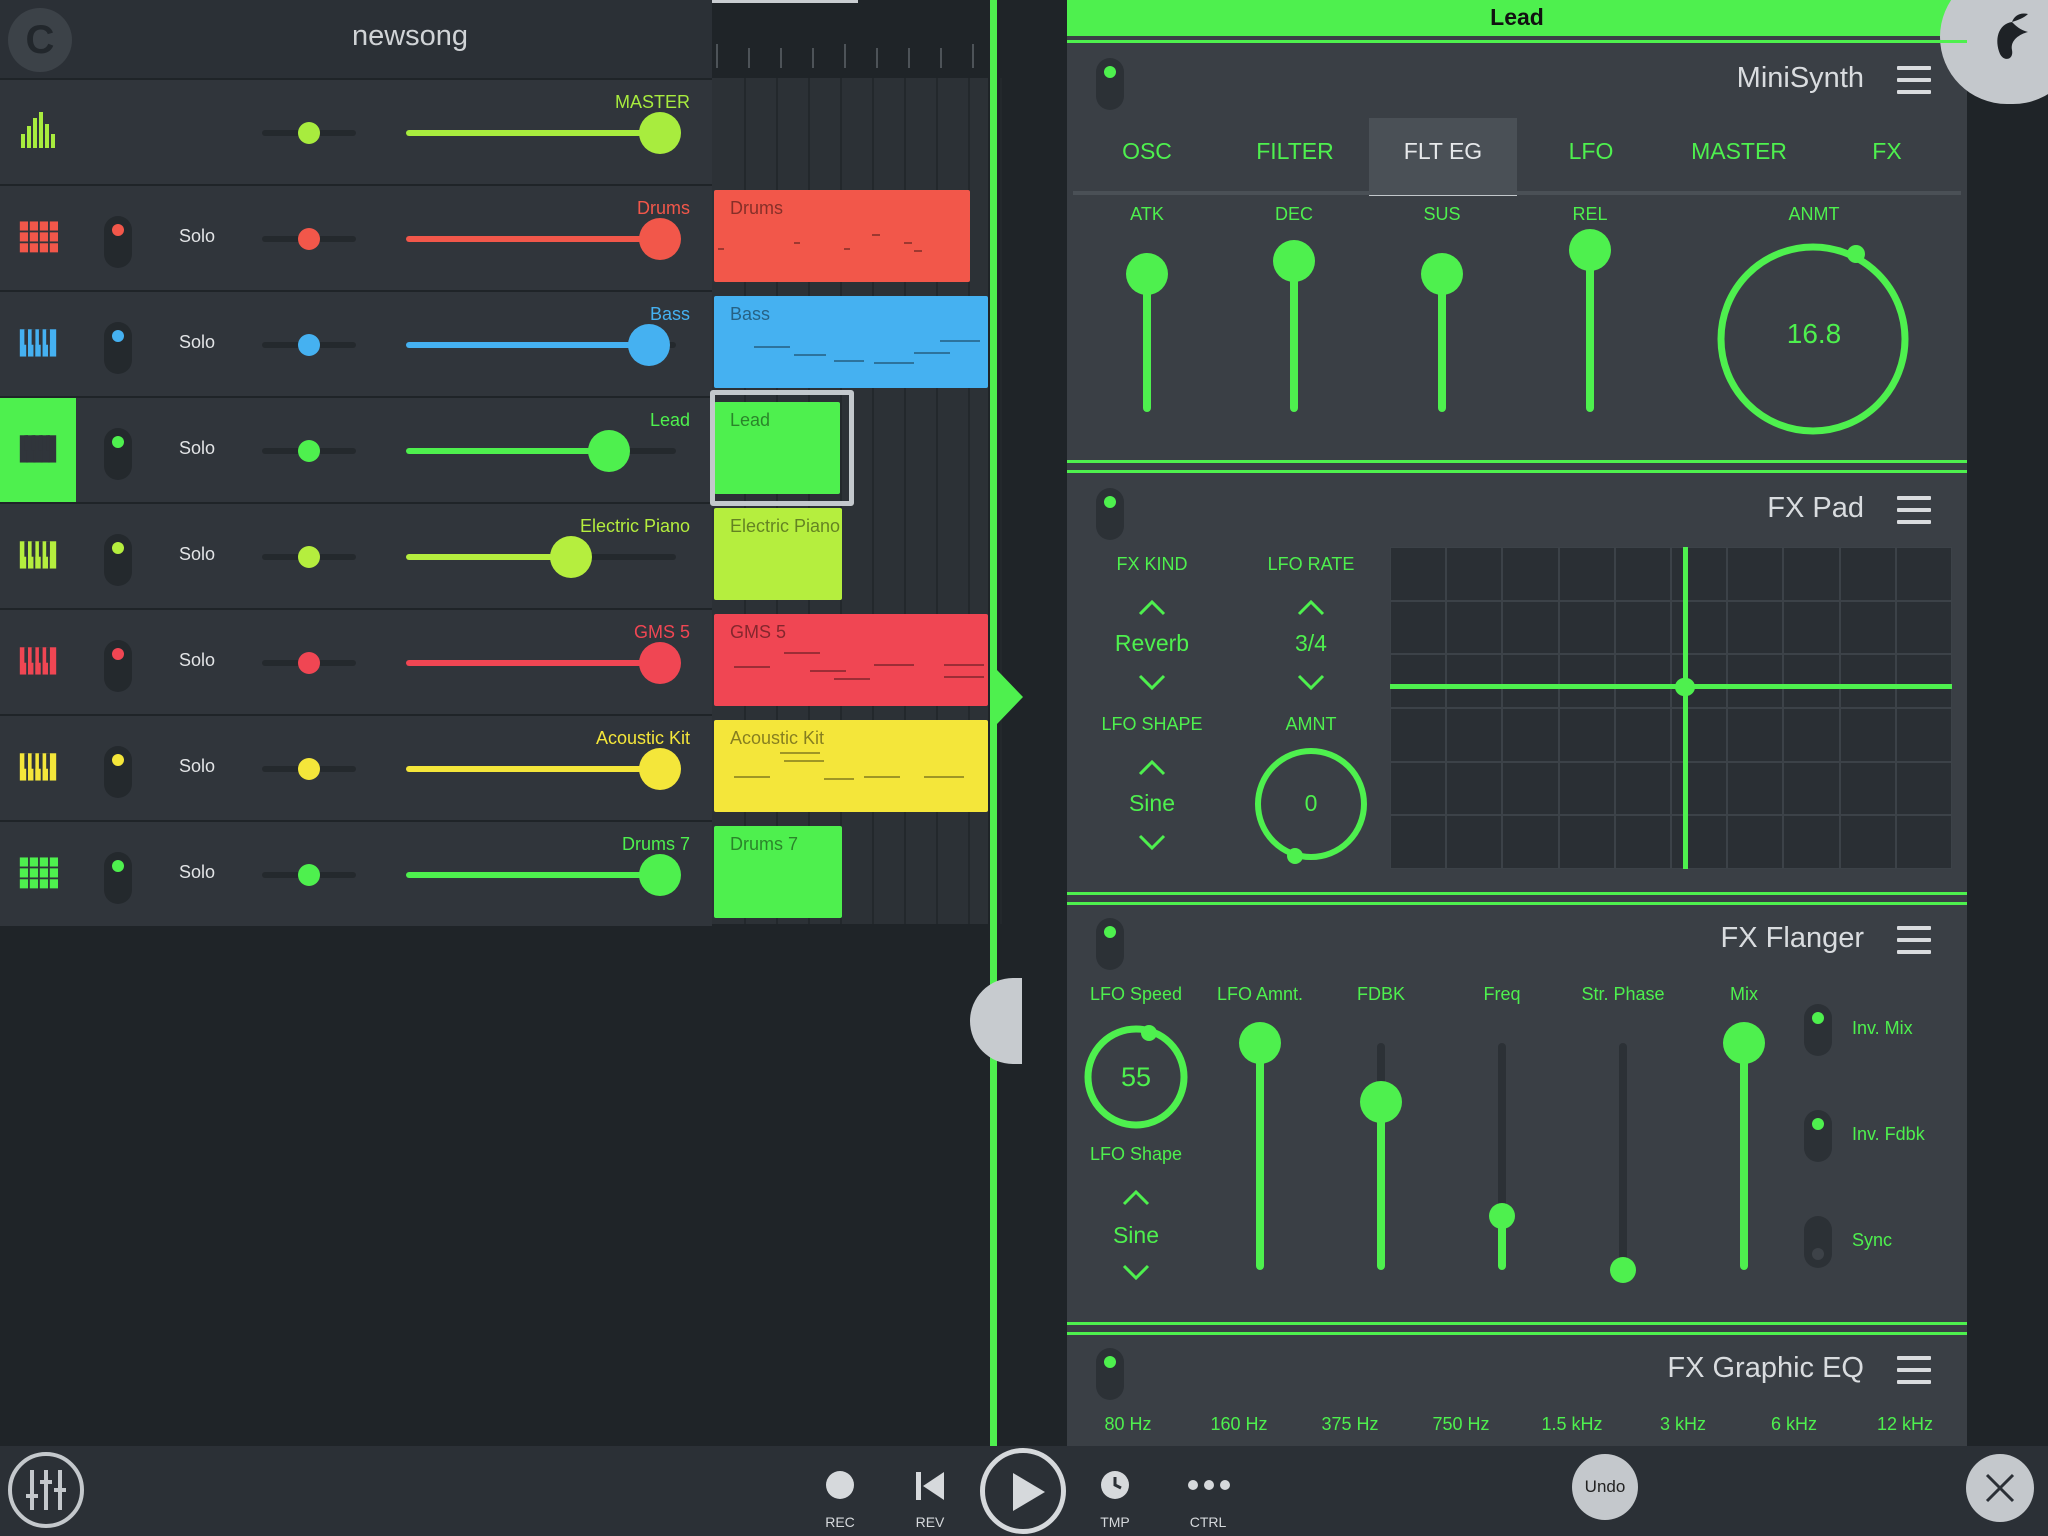  Describe the element at coordinates (1683, 1424) in the screenshot. I see `eq-band-label: 3 kHz` at that location.